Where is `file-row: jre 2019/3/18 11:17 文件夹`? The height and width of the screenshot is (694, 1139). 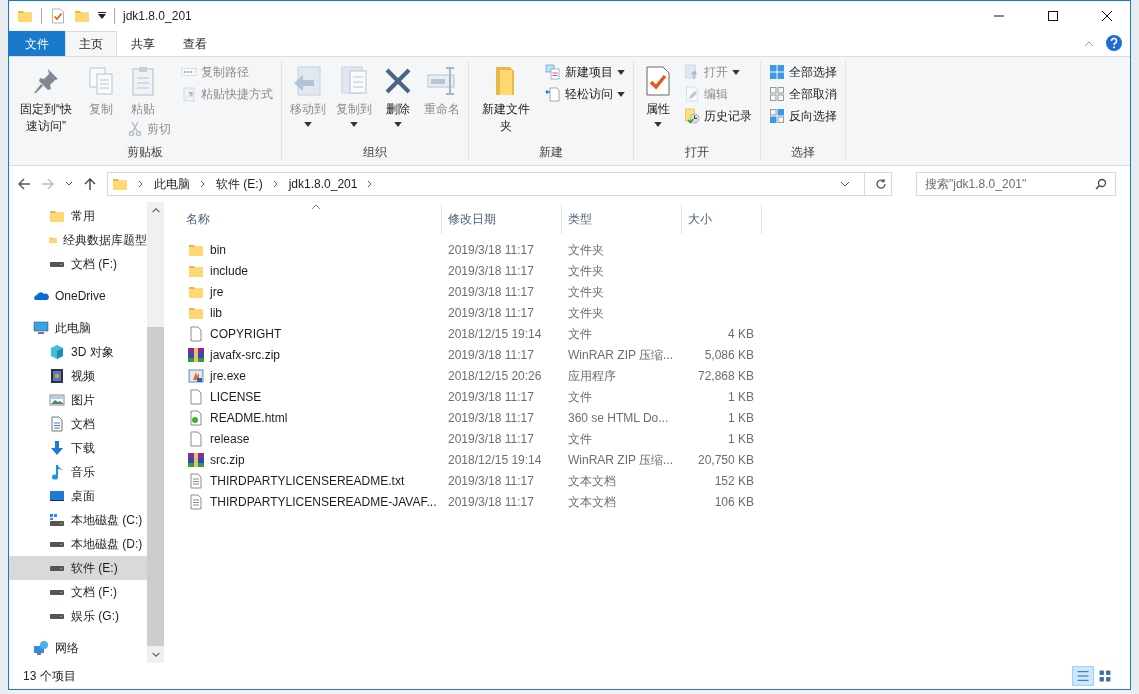
file-row: jre 2019/3/18 11:17 文件夹 is located at coordinates (471, 291).